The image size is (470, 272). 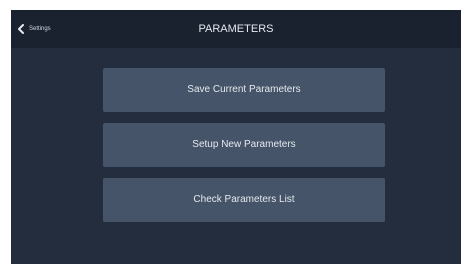 What do you see at coordinates (40, 29) in the screenshot?
I see `back-label: Settings` at bounding box center [40, 29].